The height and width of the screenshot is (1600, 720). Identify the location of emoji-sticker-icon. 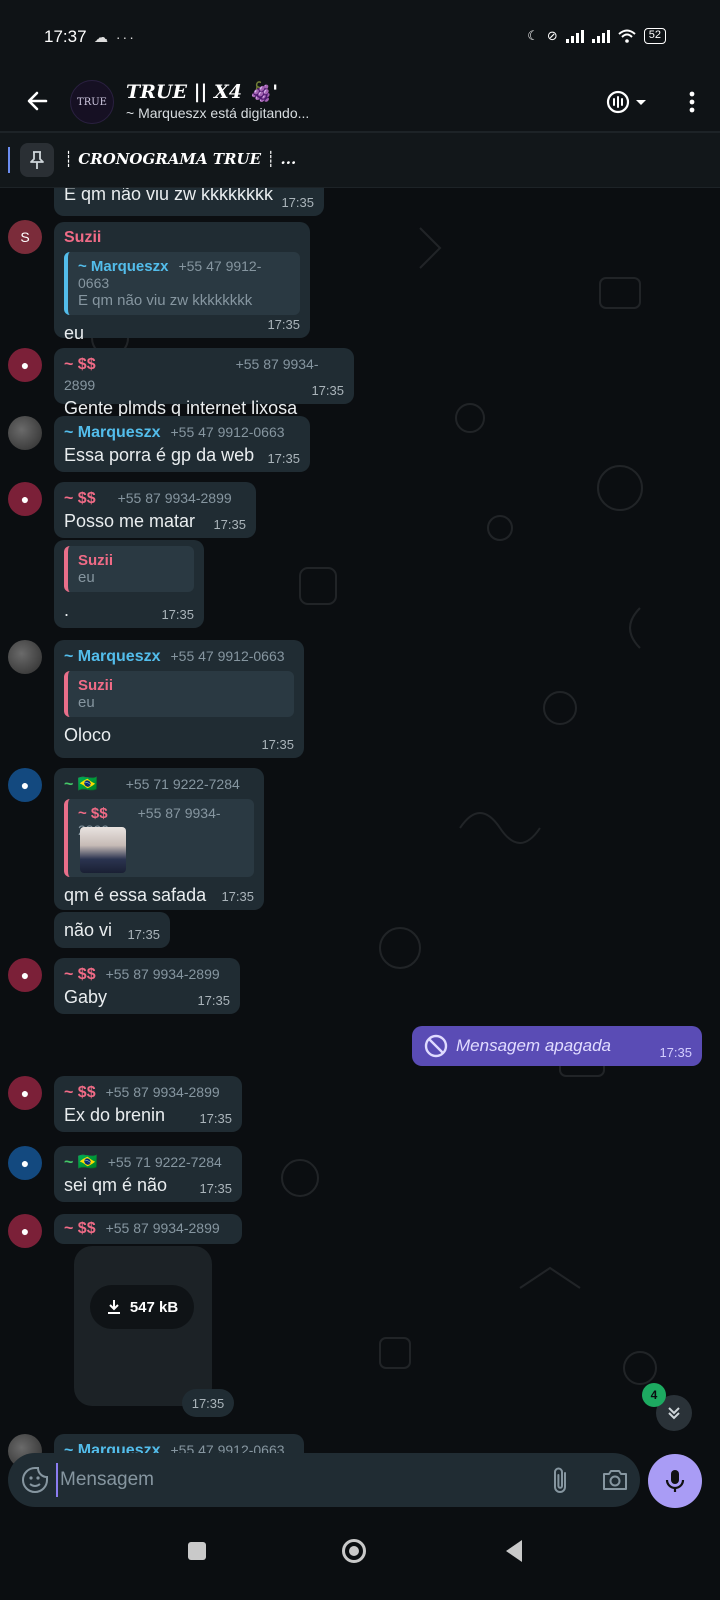
(35, 1480).